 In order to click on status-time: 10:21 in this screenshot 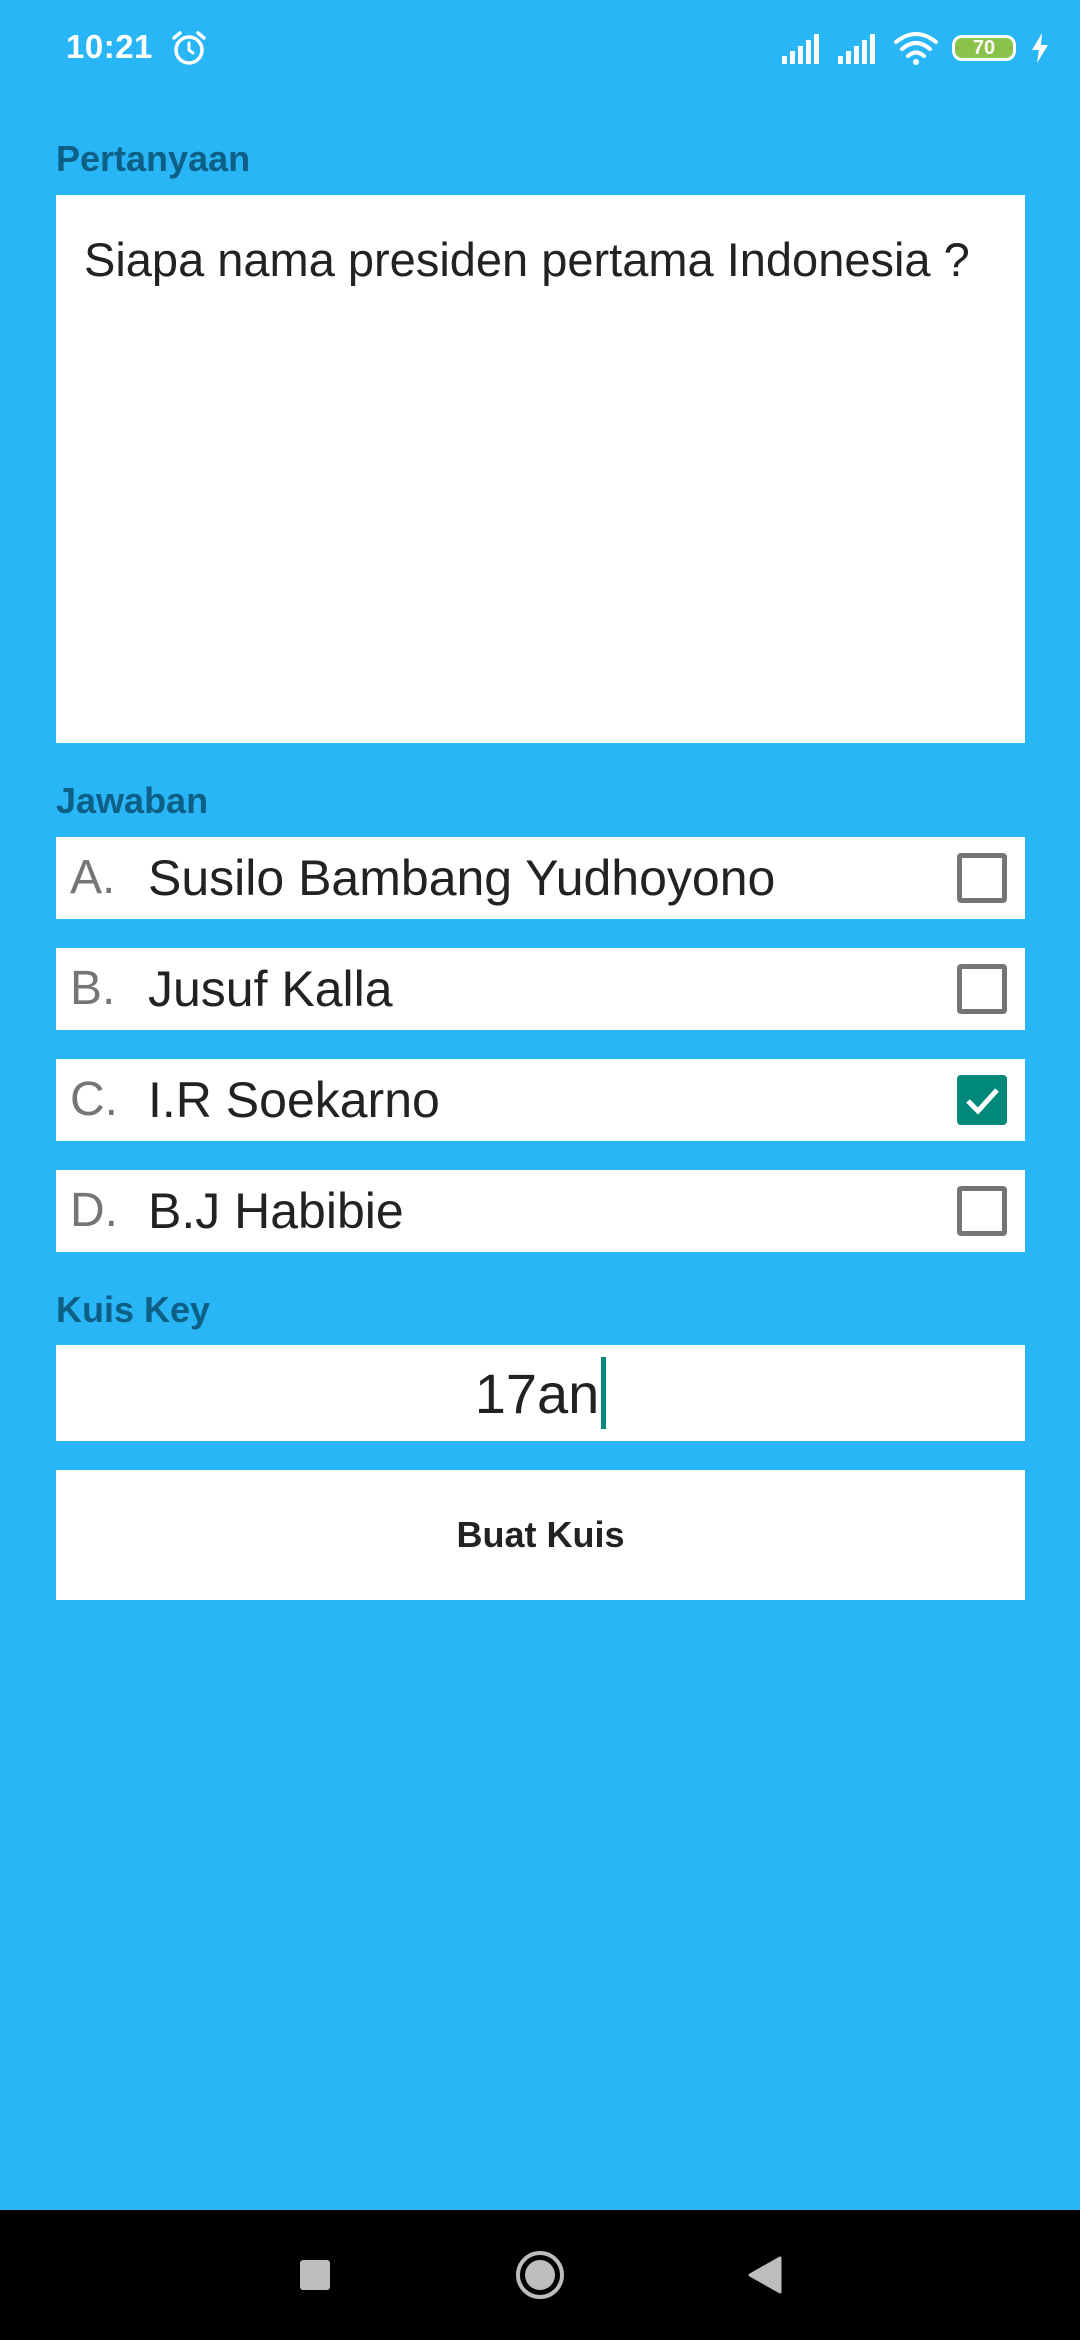, I will do `click(109, 46)`.